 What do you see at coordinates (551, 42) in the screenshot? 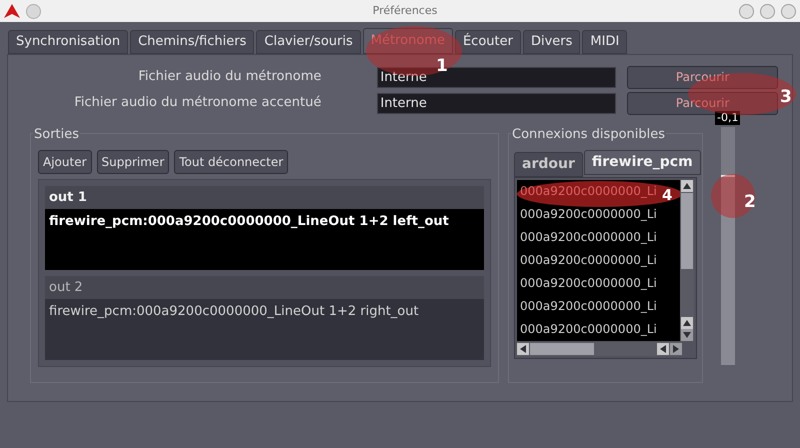
I see `tab: Divers` at bounding box center [551, 42].